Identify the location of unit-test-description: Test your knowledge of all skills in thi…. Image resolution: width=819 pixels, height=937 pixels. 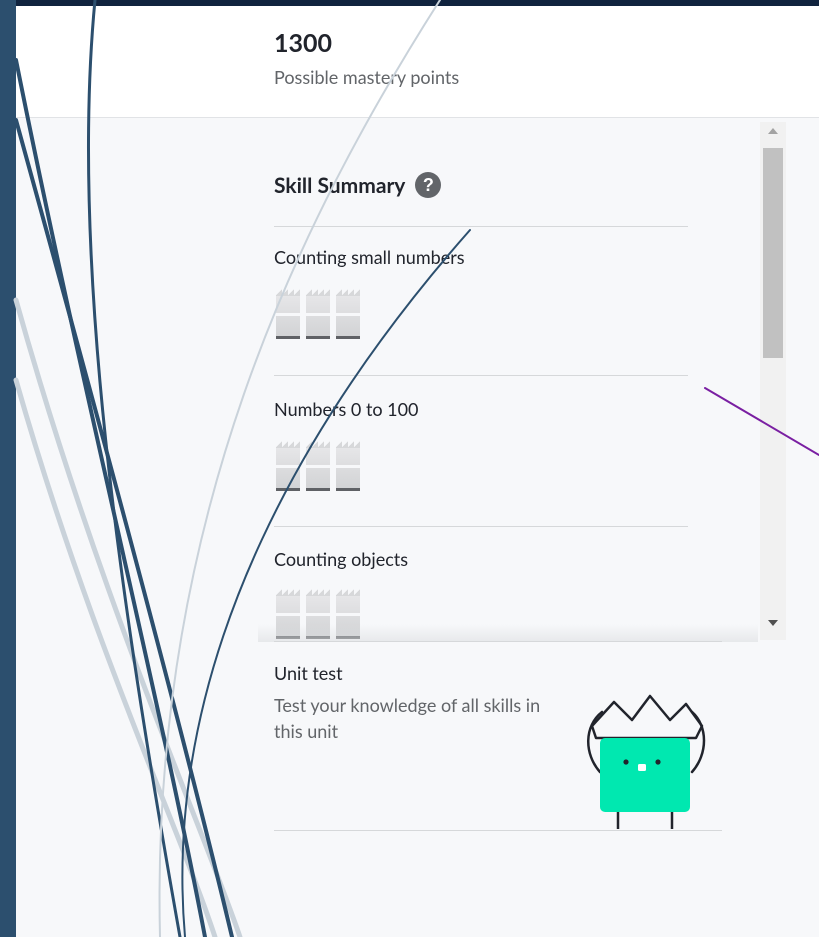
(407, 718).